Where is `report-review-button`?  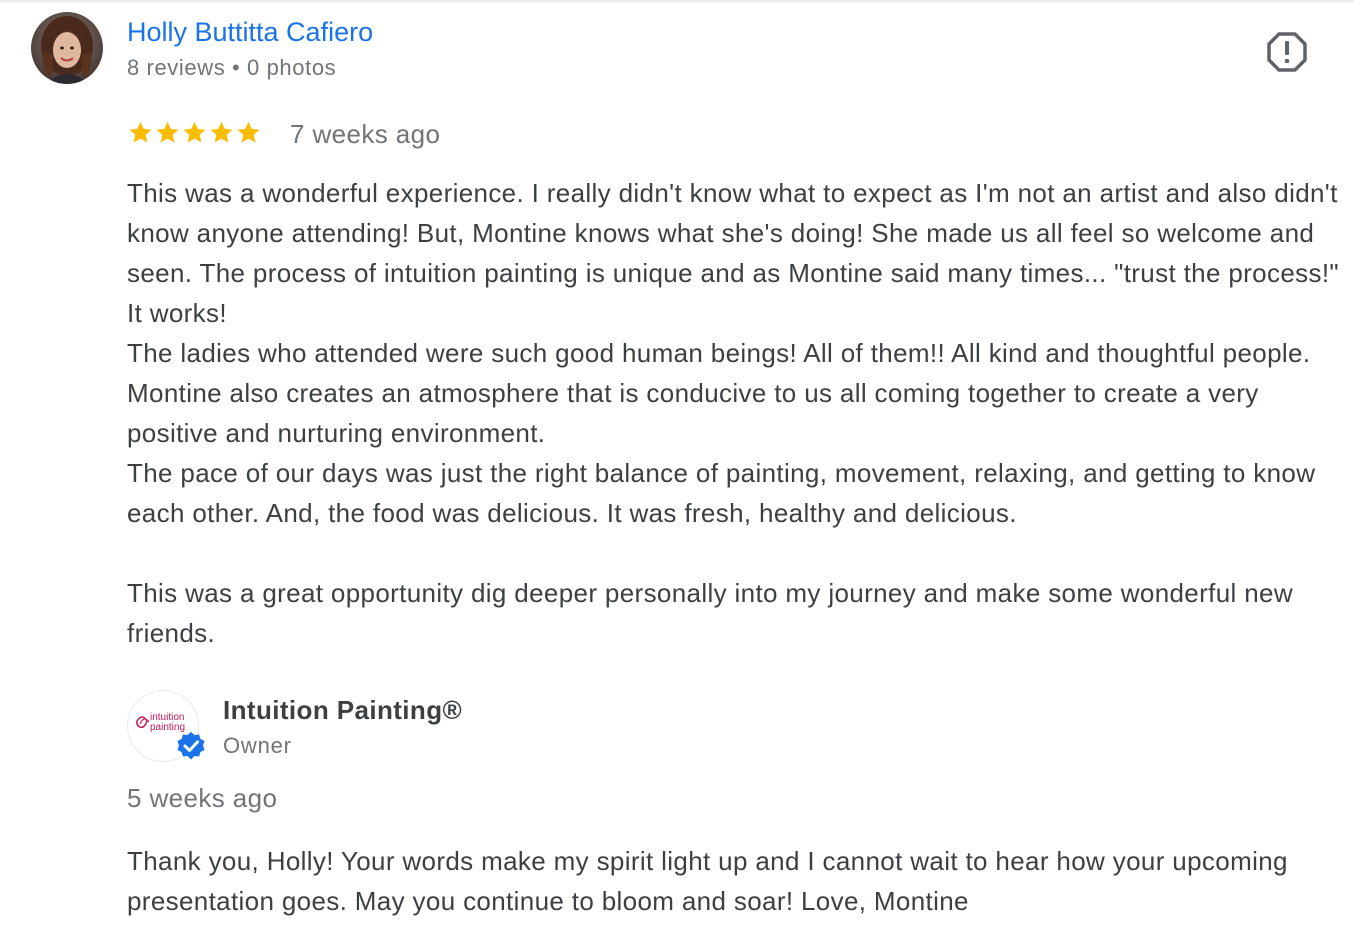
report-review-button is located at coordinates (1287, 52).